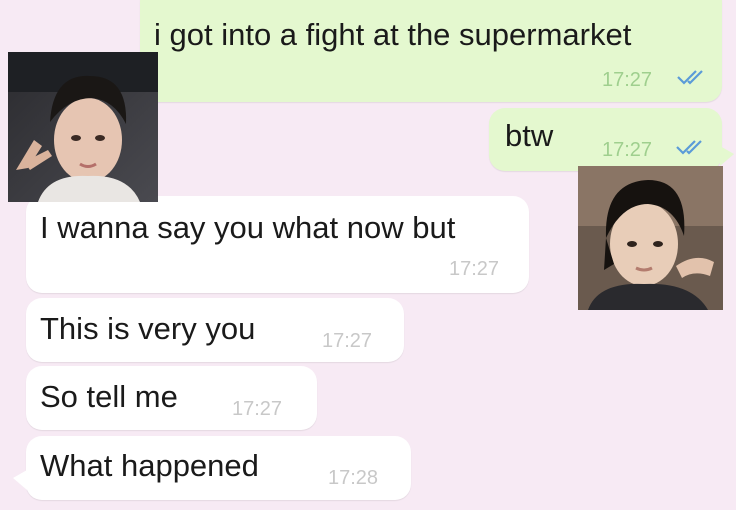  What do you see at coordinates (393, 34) in the screenshot?
I see `message-text: i got into a fight at the supermarket` at bounding box center [393, 34].